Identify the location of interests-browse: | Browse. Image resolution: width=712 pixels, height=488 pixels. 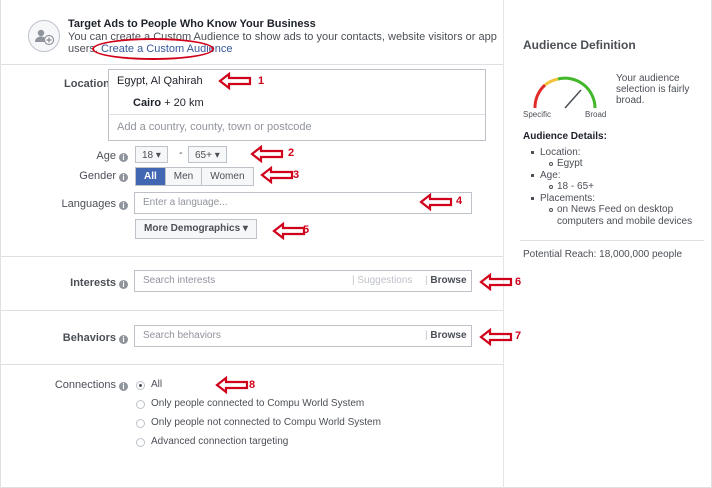
(446, 280).